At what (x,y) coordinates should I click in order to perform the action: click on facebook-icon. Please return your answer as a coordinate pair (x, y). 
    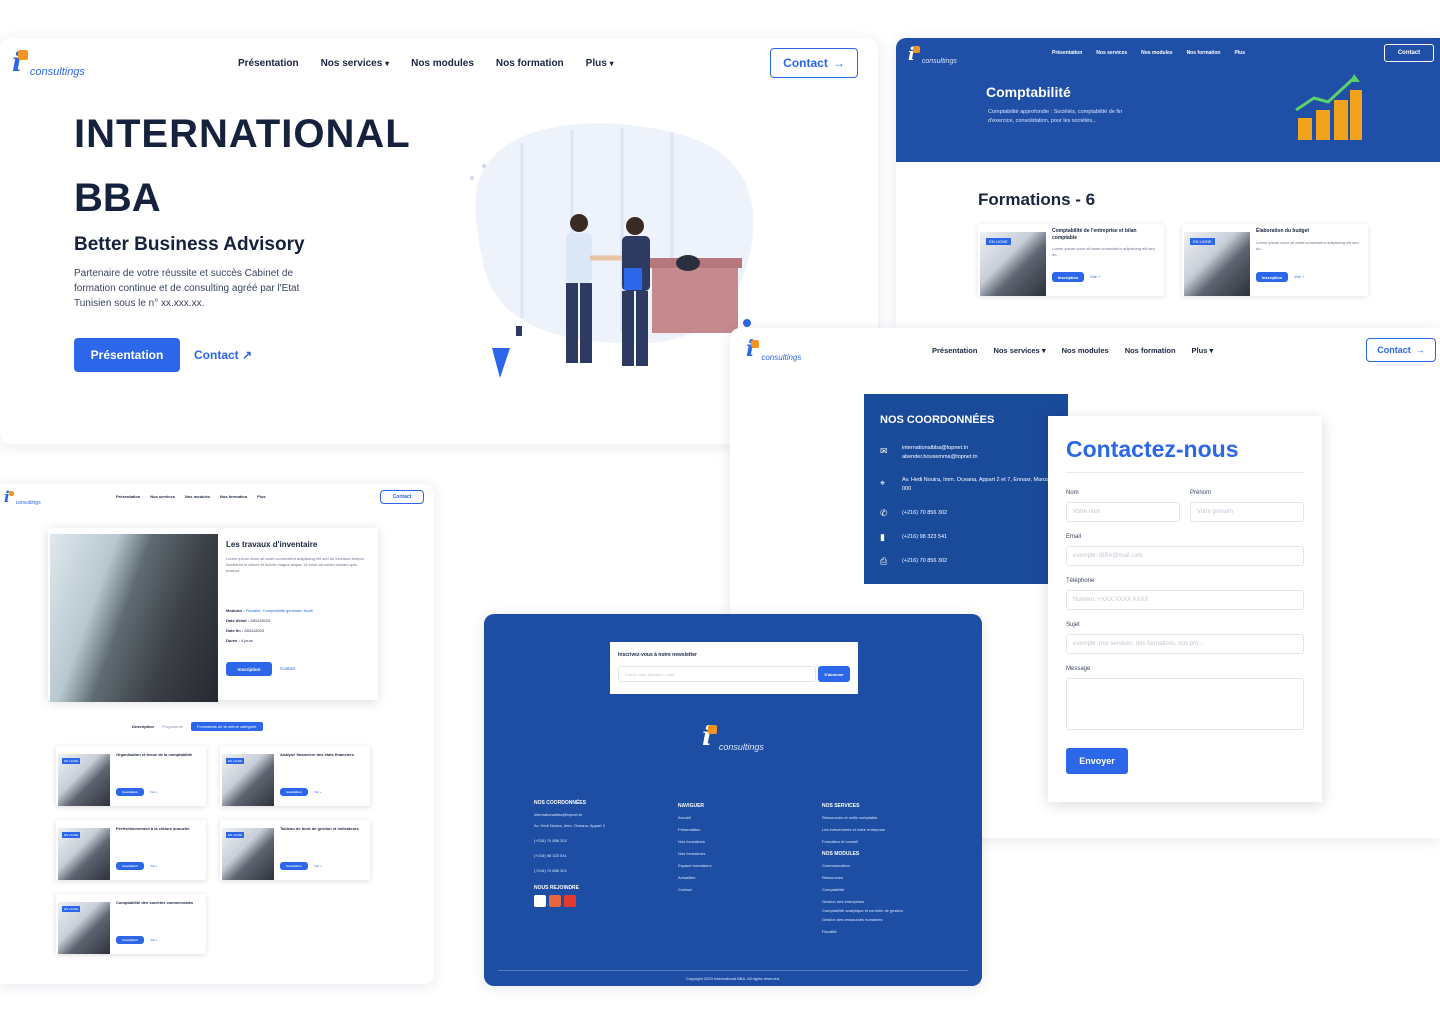
    Looking at the image, I should click on (540, 901).